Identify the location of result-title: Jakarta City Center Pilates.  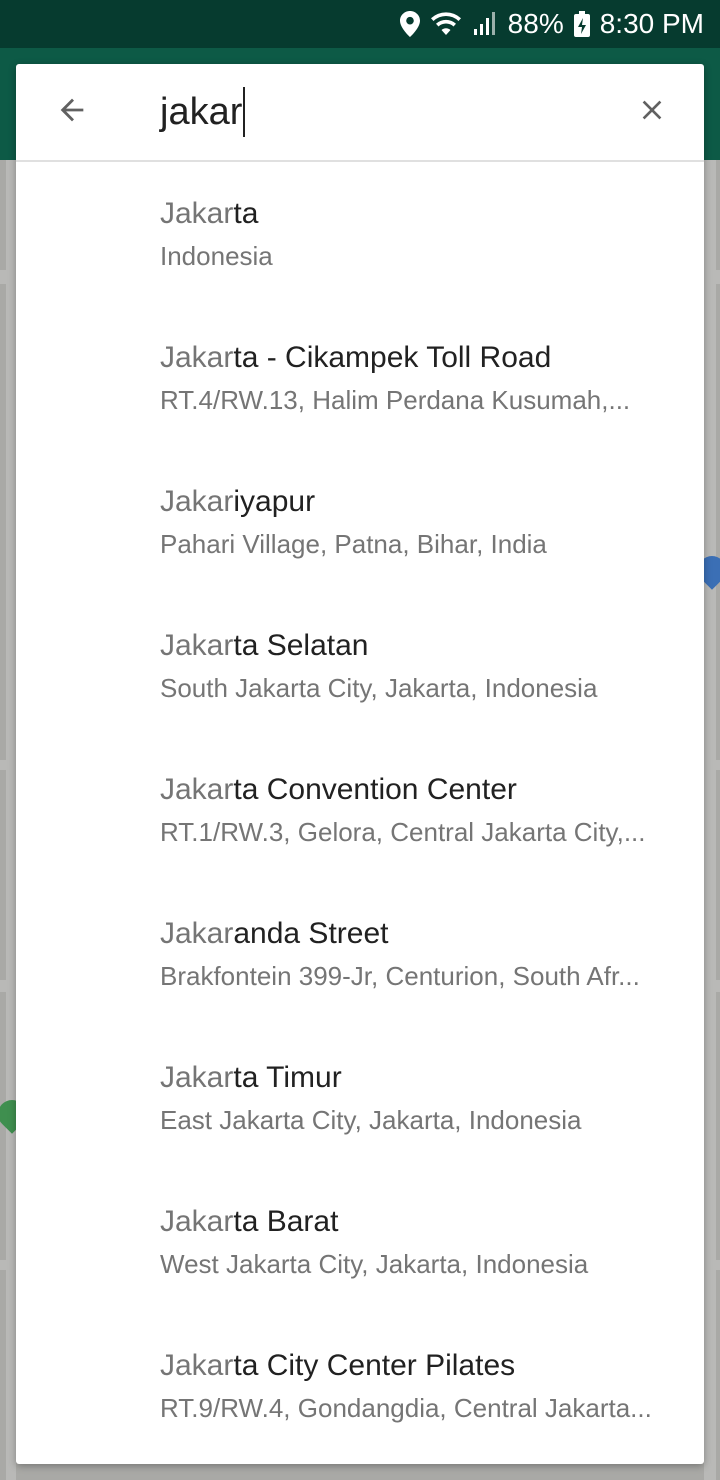
(338, 1365).